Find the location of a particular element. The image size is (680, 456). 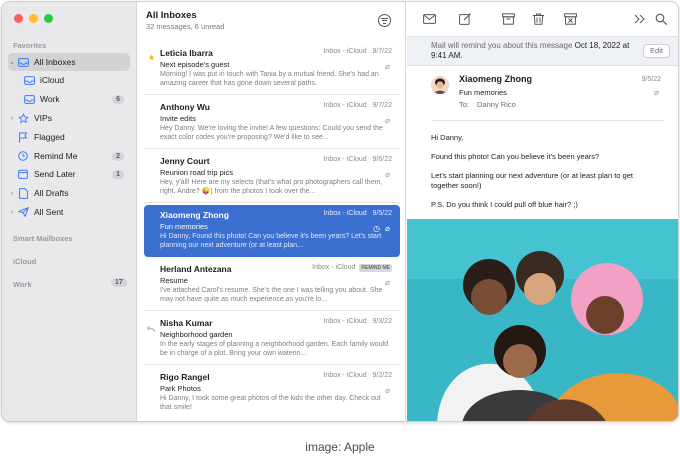

count-badge: 2 is located at coordinates (118, 156).